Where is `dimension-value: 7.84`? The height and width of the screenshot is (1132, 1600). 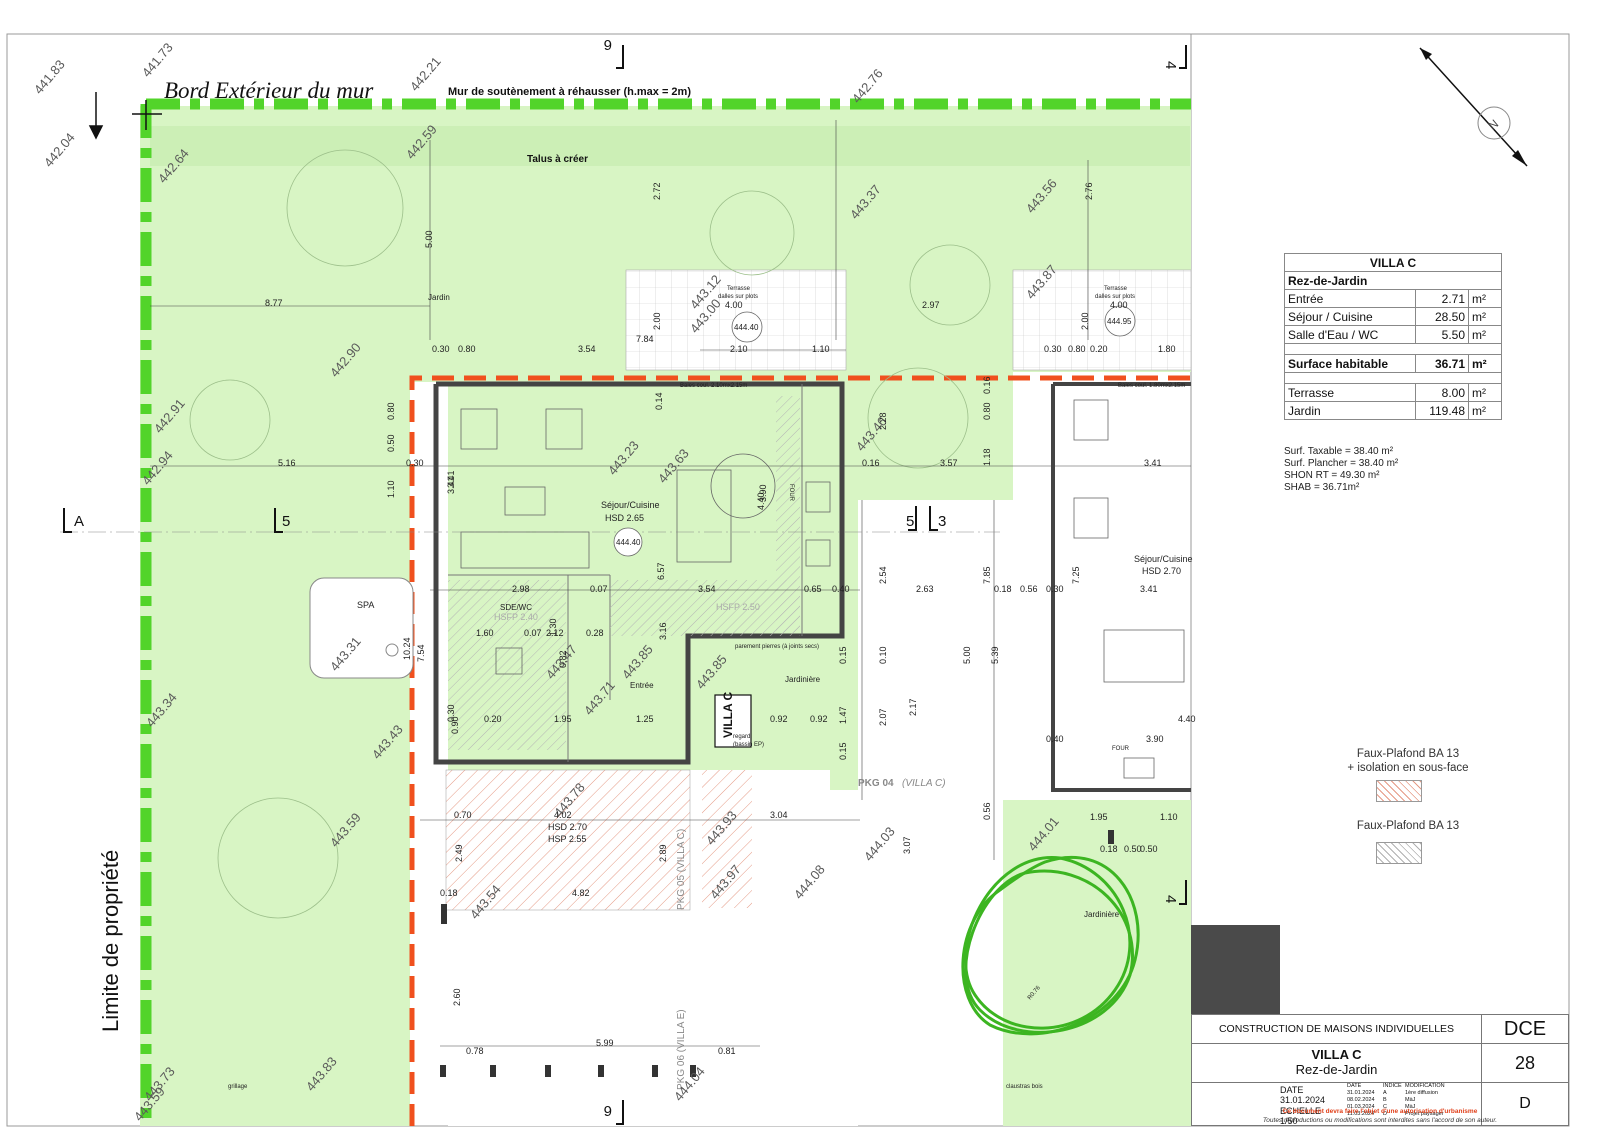 dimension-value: 7.84 is located at coordinates (645, 339).